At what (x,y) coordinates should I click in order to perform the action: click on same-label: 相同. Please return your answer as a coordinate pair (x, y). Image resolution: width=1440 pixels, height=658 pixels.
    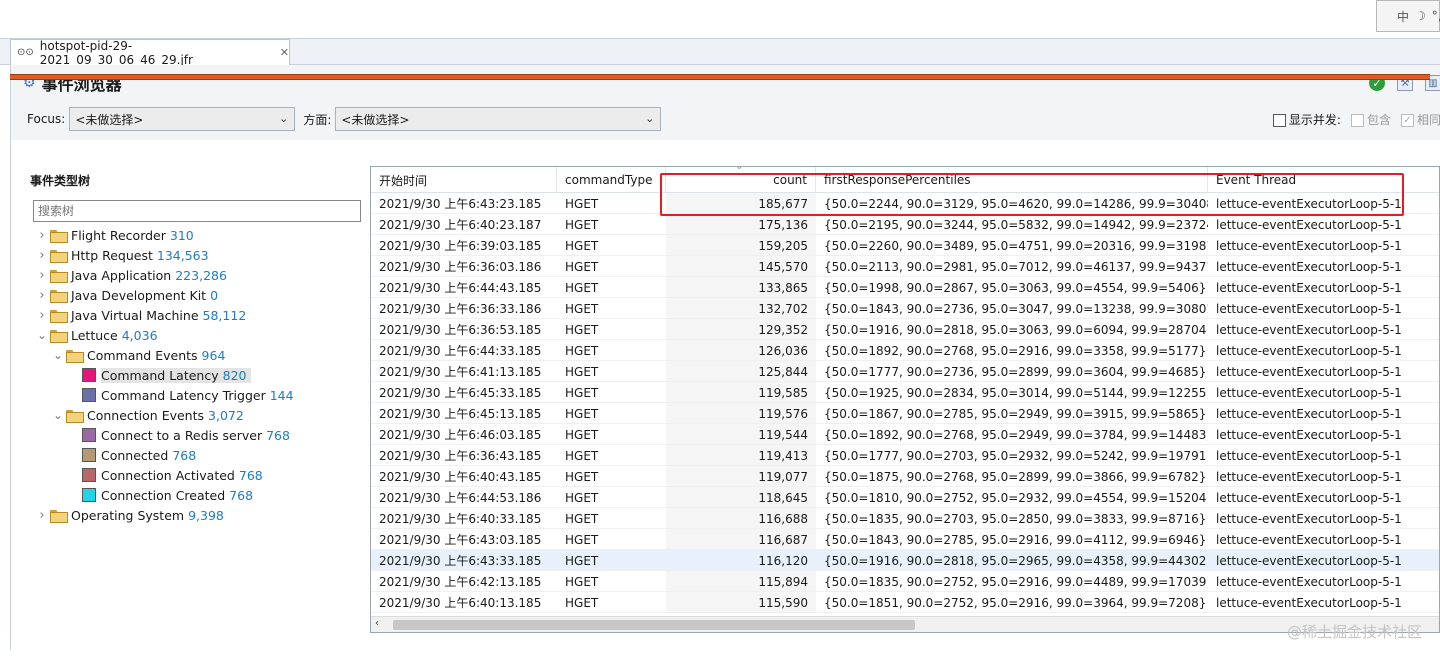
    Looking at the image, I should click on (1428, 120).